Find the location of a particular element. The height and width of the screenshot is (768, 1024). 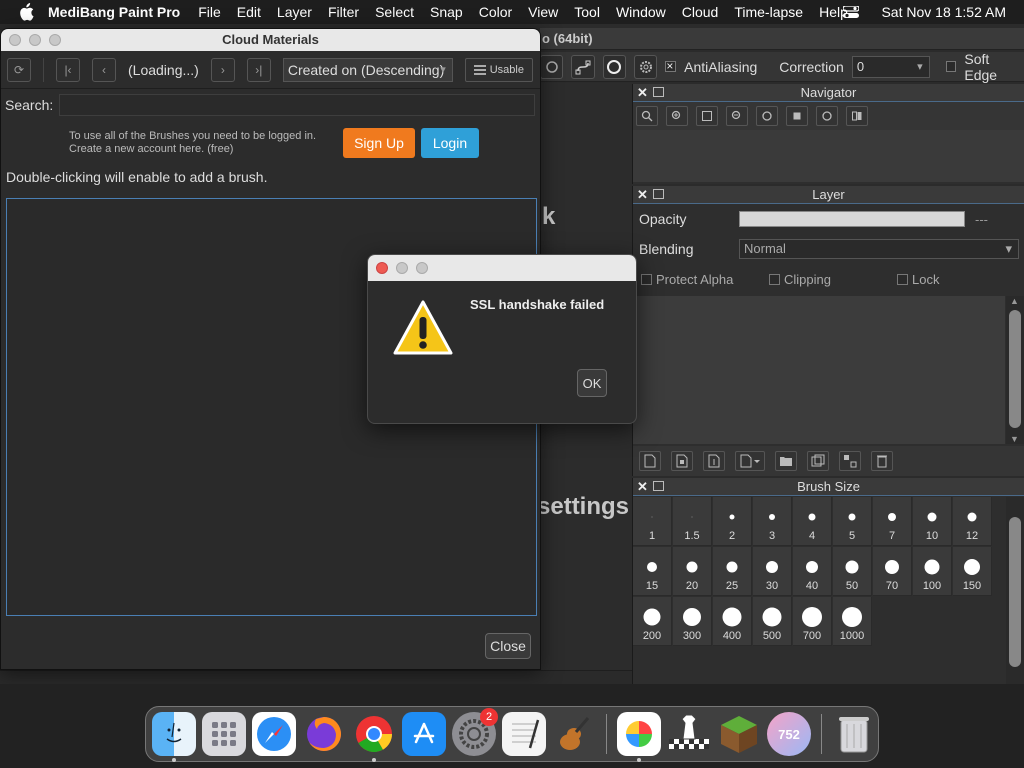

zoom-search-icon is located at coordinates (647, 116).